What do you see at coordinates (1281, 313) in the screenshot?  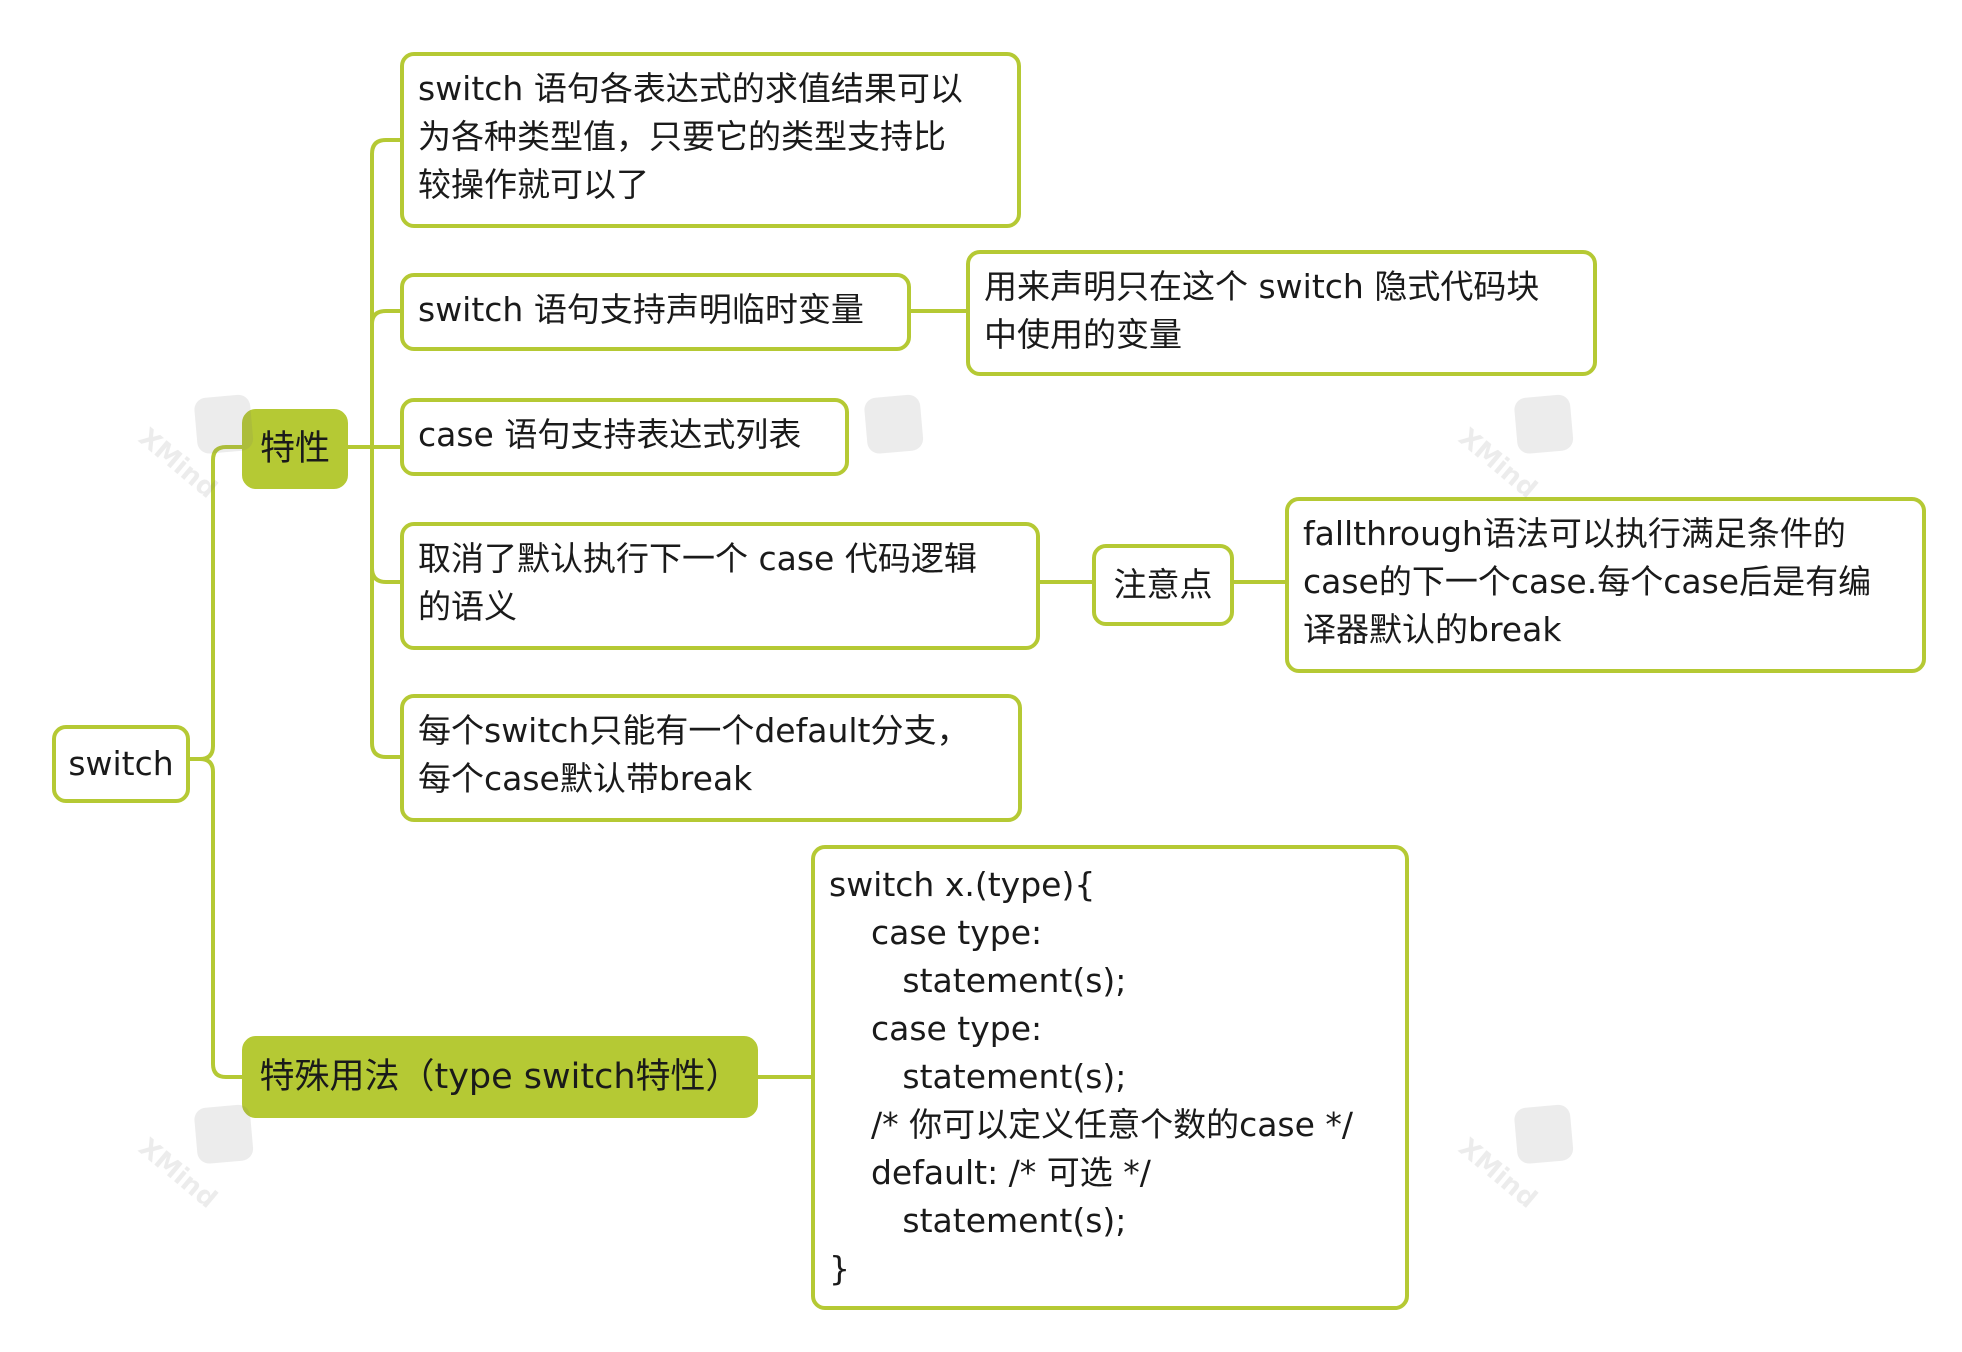 I see `temp-var-note: 用来声明只在这个 switch 隐式代码块 中使用的变量` at bounding box center [1281, 313].